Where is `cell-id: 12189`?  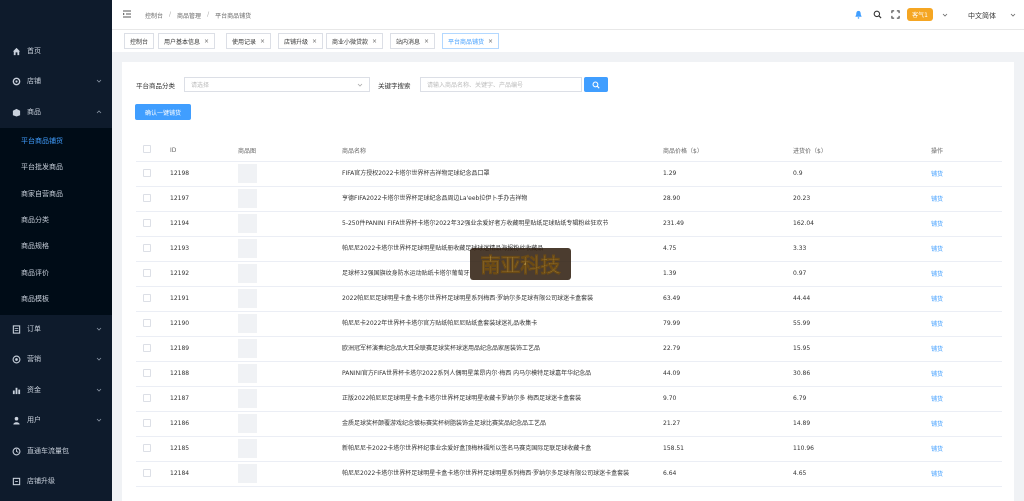
cell-id: 12189 is located at coordinates (204, 349).